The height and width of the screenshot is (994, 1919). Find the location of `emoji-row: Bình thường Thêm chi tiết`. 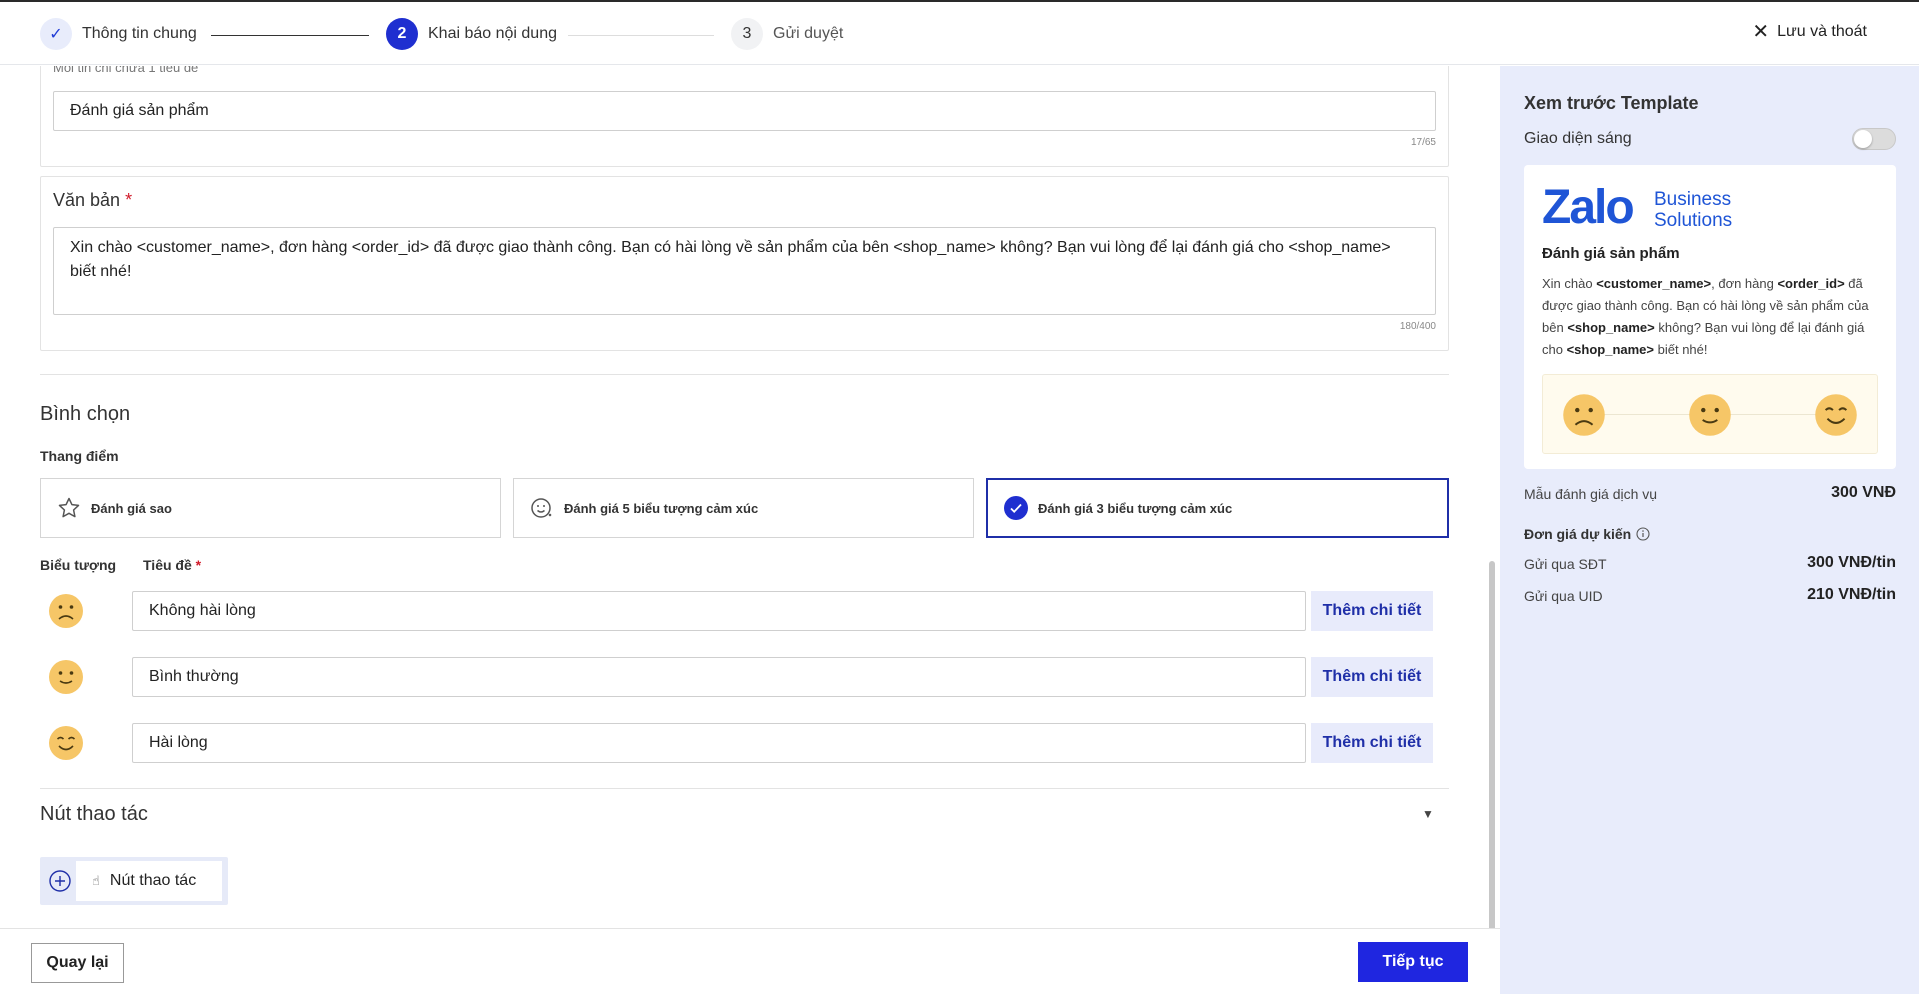

emoji-row: Bình thường Thêm chi tiết is located at coordinates (744, 677).